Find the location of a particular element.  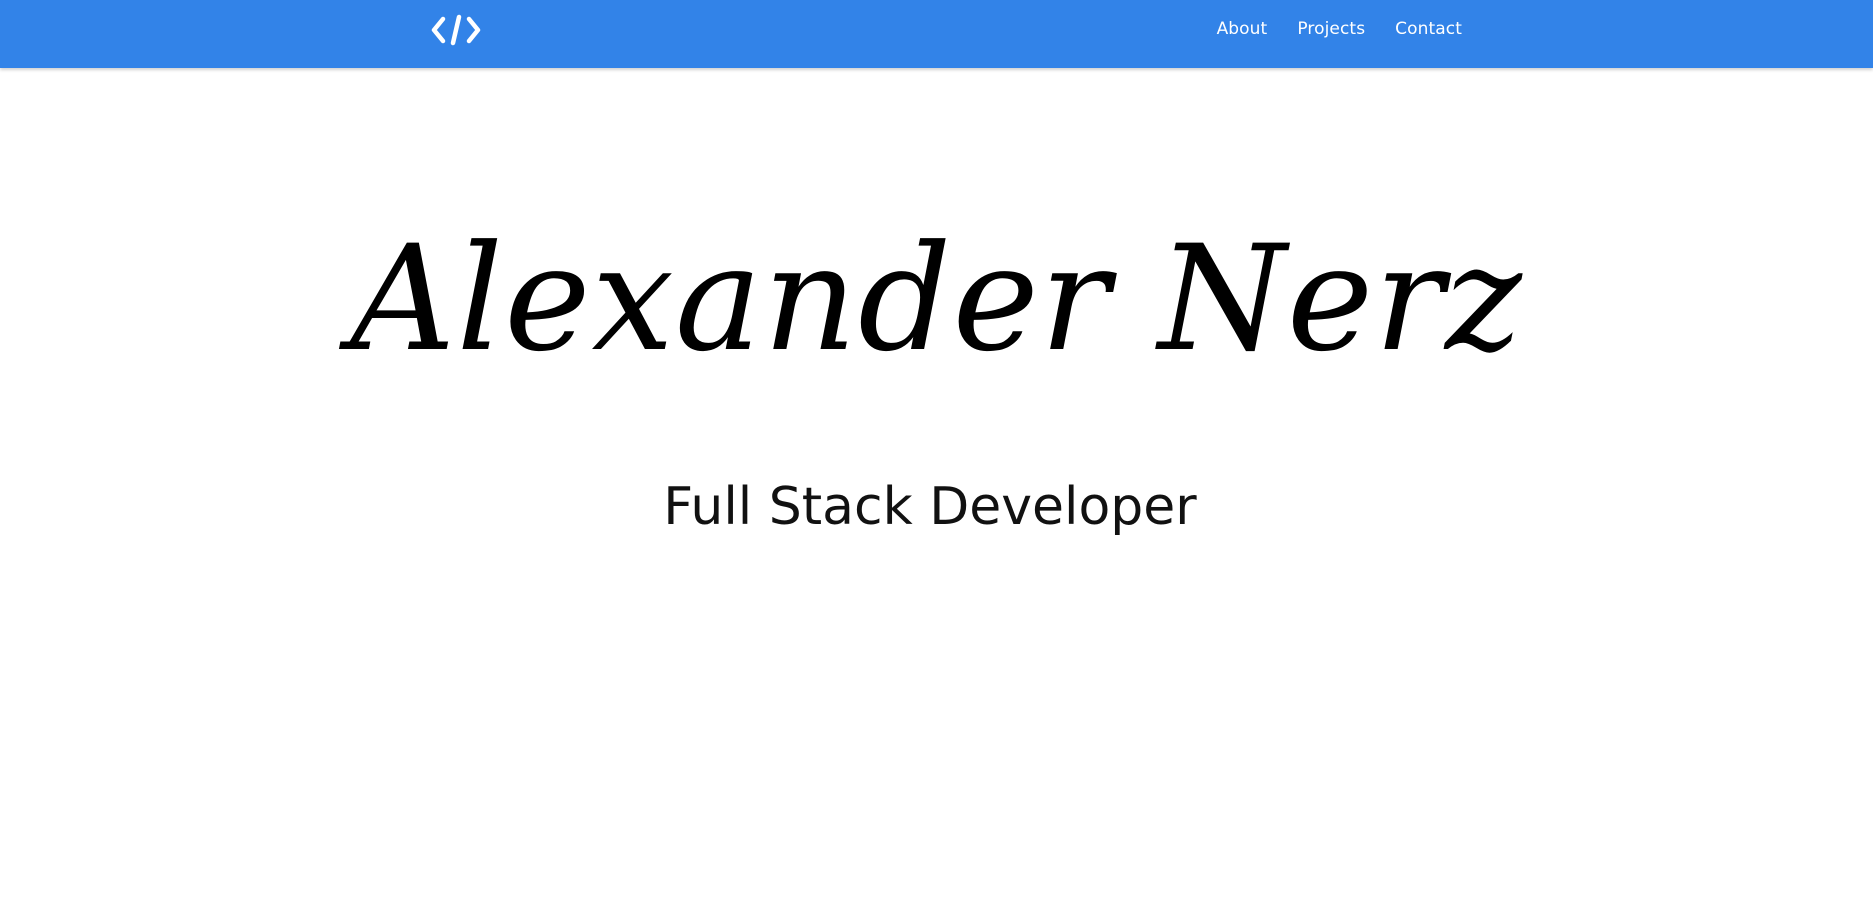

navbar: About Projects Contact is located at coordinates (936, 34).